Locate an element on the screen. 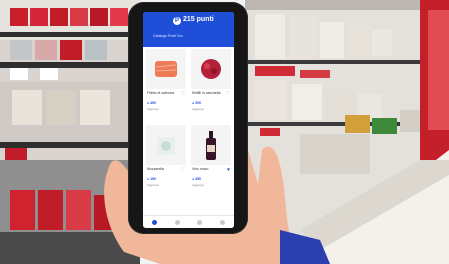 The height and width of the screenshot is (264, 449). product-name: Filetto di salmone is located at coordinates (161, 93).